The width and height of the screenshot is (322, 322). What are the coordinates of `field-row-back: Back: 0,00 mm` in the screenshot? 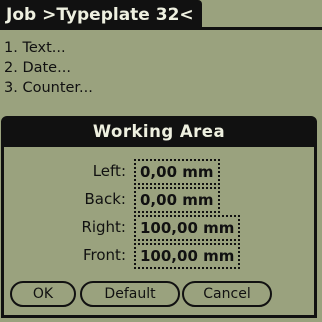 It's located at (159, 200).